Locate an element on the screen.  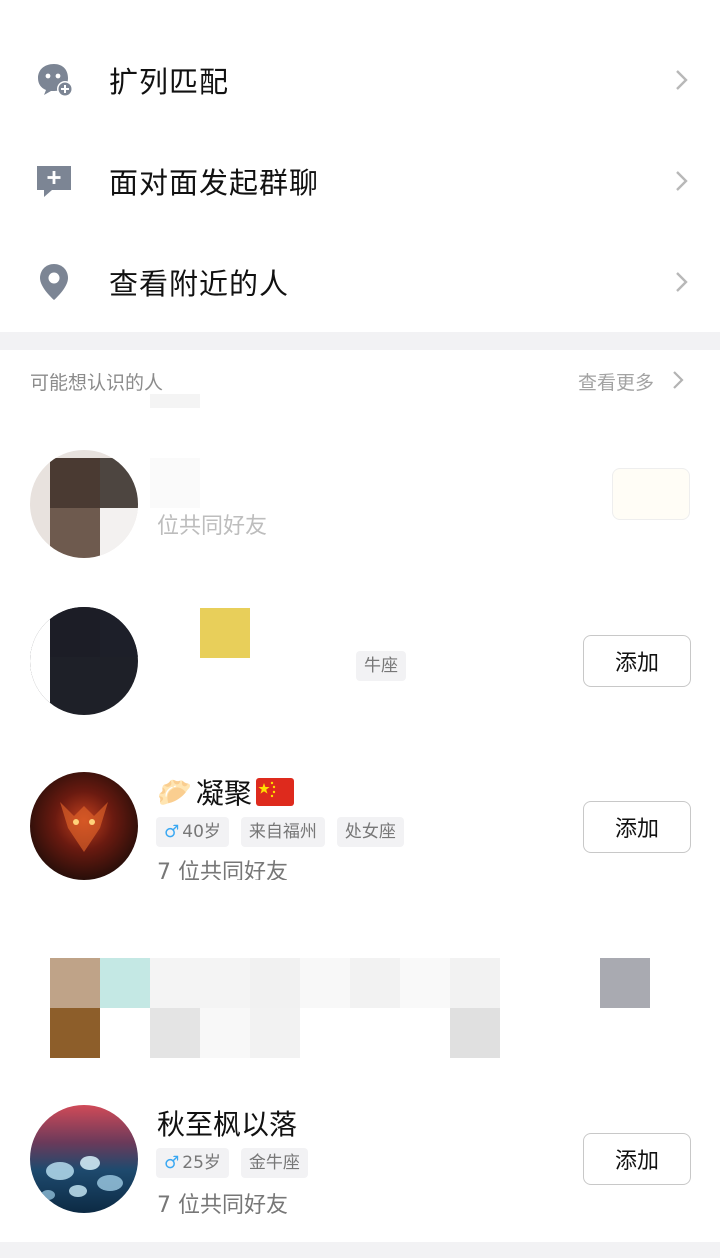
list-item: 牛座 添加 is located at coordinates (360, 665).